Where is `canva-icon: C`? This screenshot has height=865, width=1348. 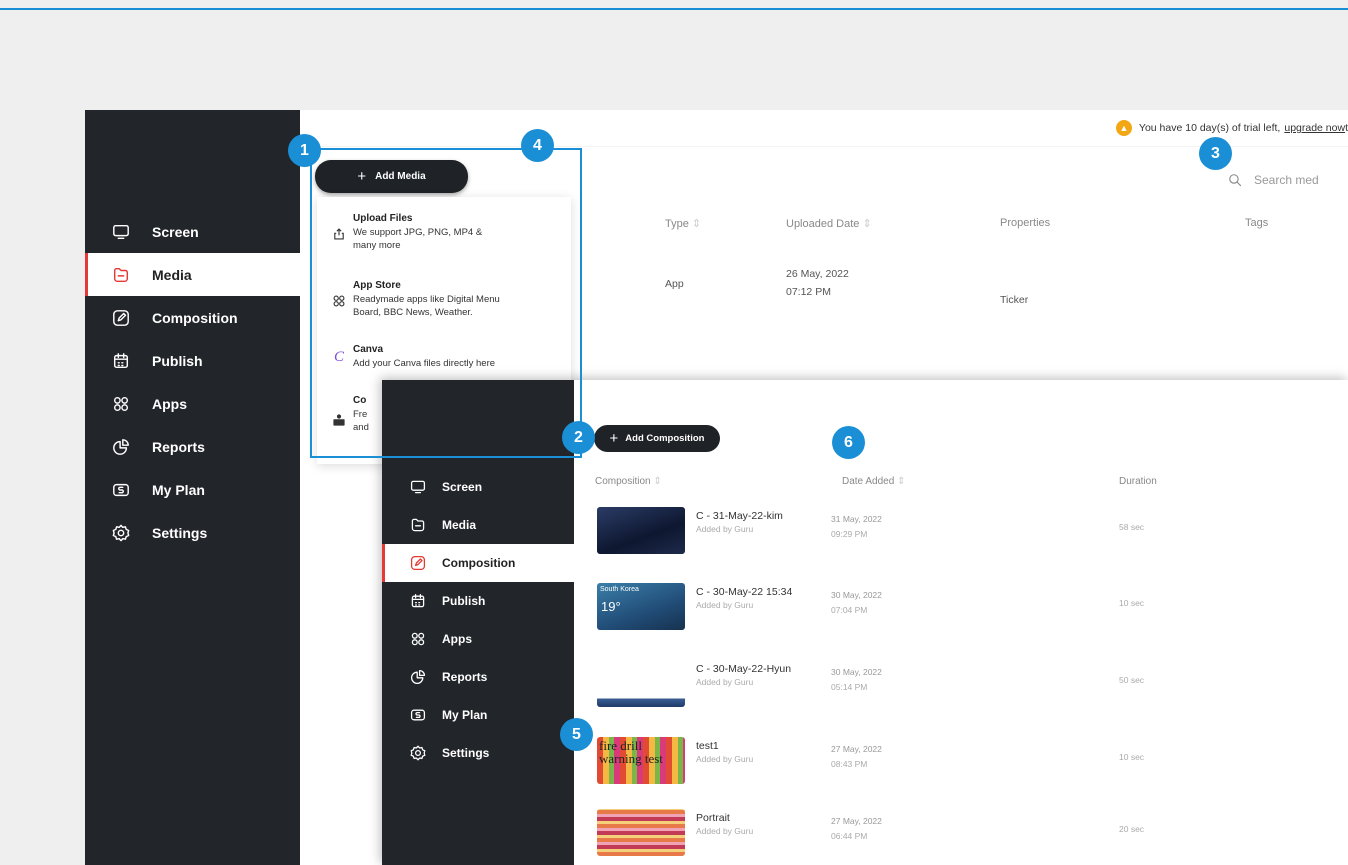 canva-icon: C is located at coordinates (338, 356).